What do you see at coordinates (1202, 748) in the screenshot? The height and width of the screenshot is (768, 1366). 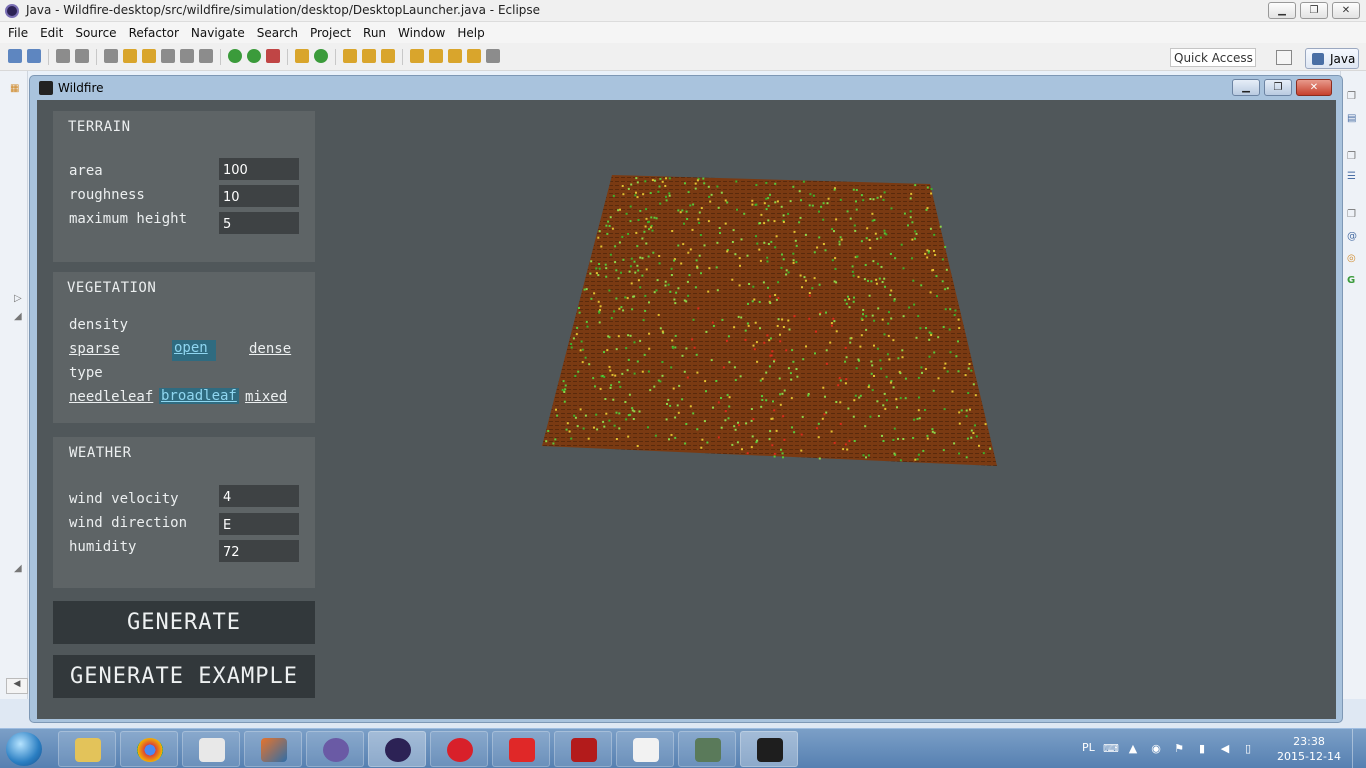 I see `network-icon: ▮` at bounding box center [1202, 748].